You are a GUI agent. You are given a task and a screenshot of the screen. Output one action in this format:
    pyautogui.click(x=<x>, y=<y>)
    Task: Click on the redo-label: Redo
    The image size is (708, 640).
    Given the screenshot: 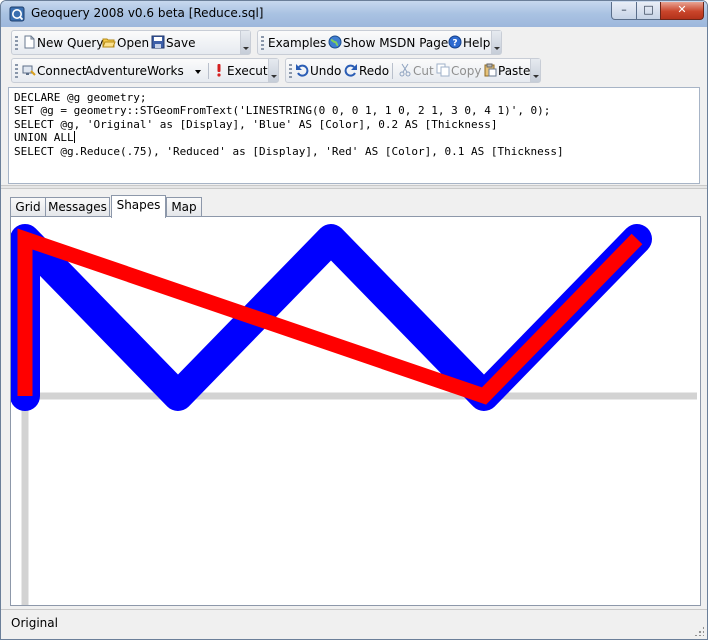 What is the action you would take?
    pyautogui.click(x=374, y=71)
    